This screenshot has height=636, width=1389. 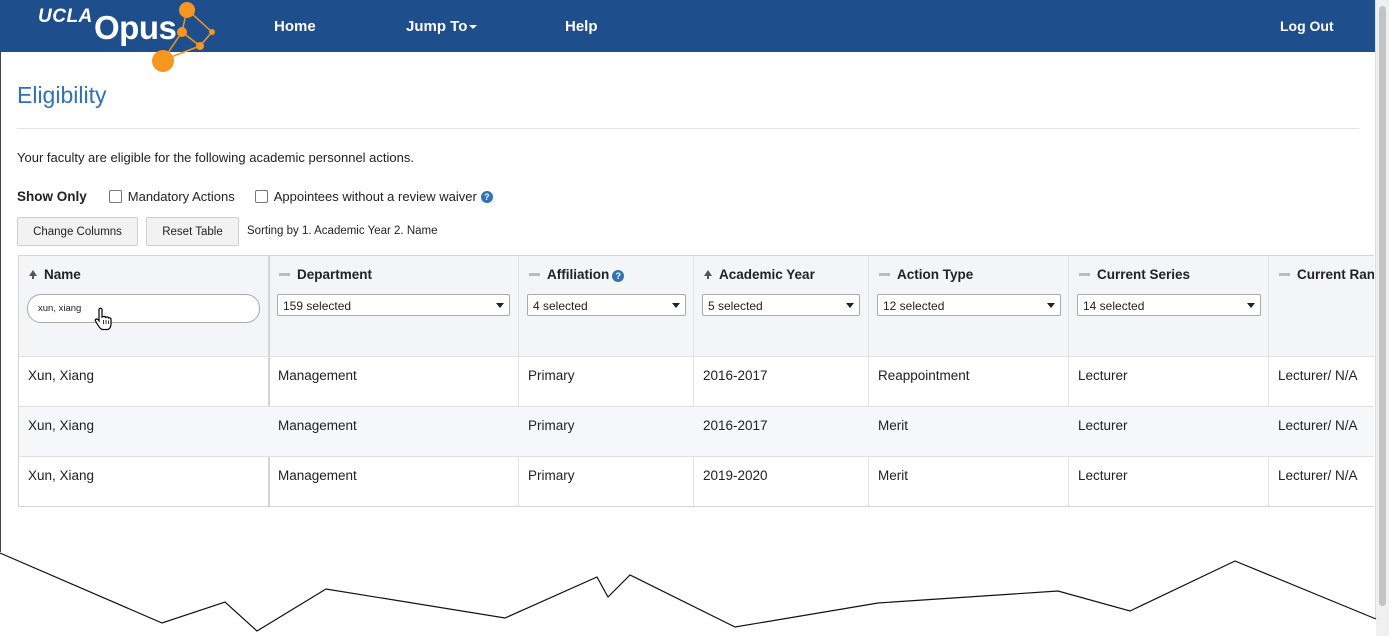 What do you see at coordinates (473, 27) in the screenshot?
I see `caret-down-icon` at bounding box center [473, 27].